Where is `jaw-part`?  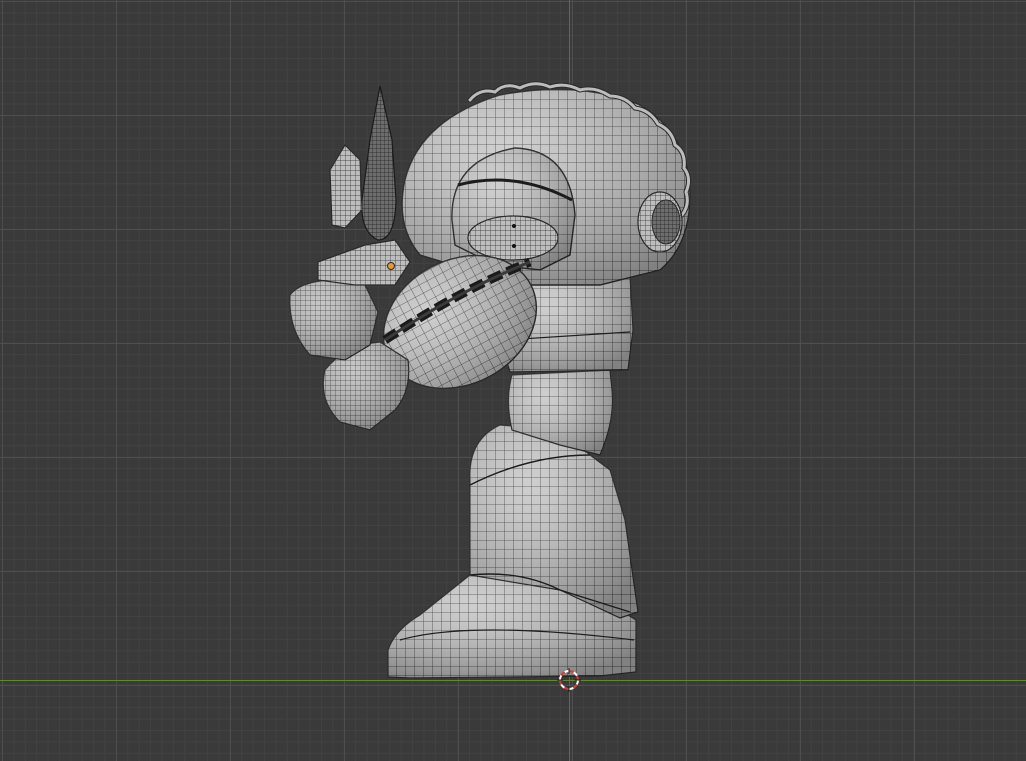 jaw-part is located at coordinates (364, 262).